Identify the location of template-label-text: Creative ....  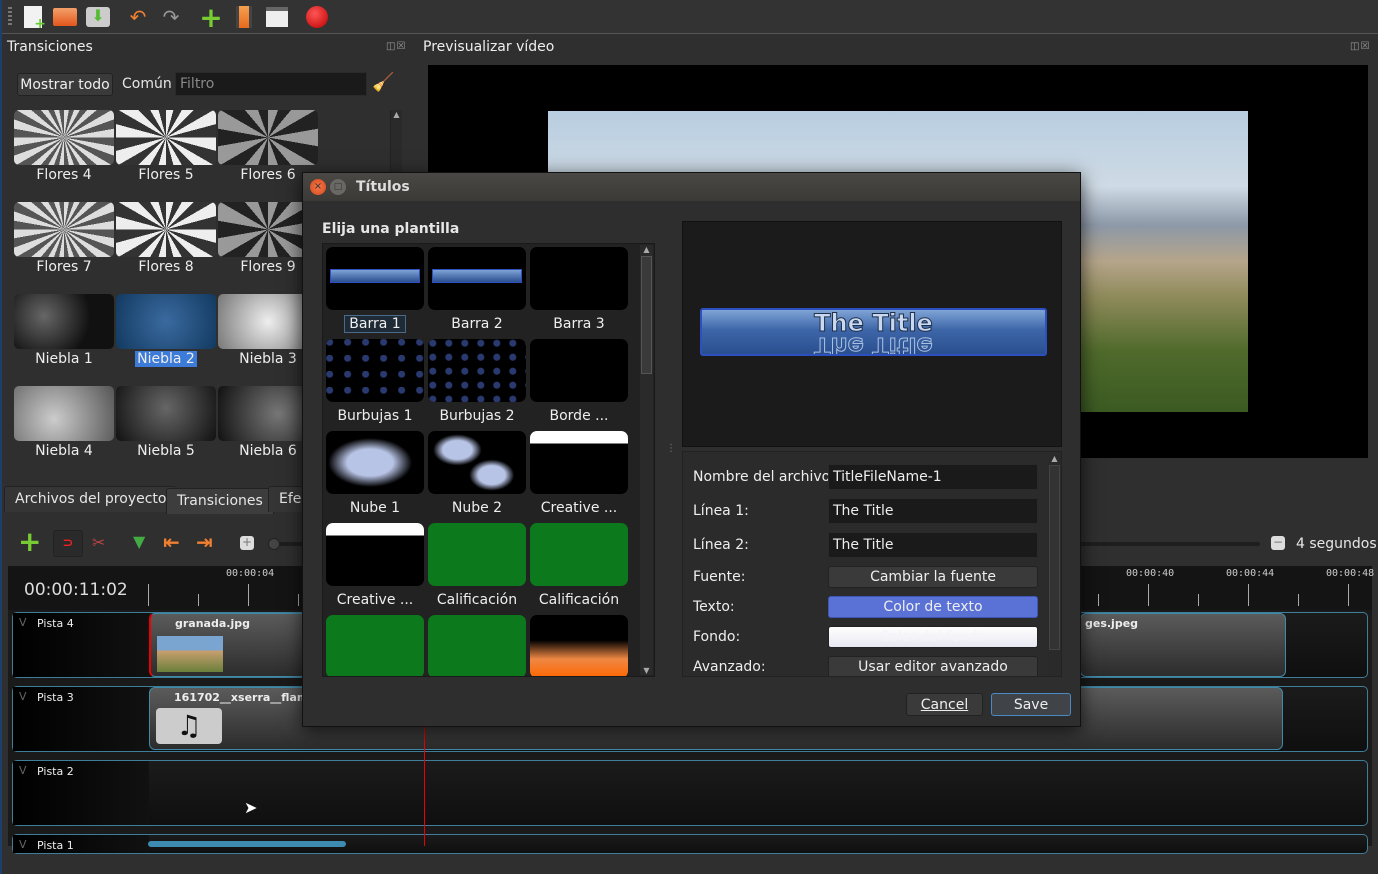
(375, 600).